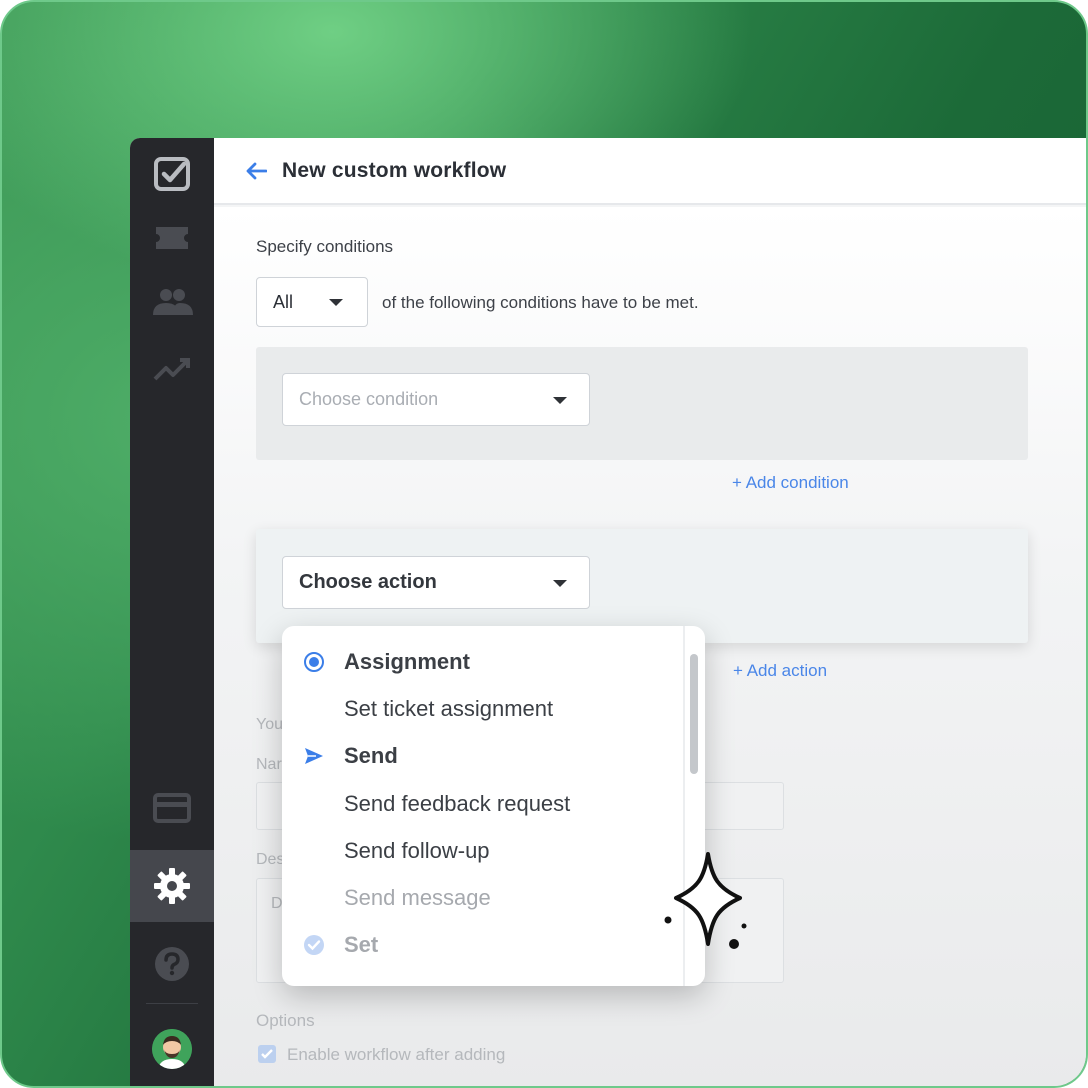 The image size is (1088, 1088). Describe the element at coordinates (277, 903) in the screenshot. I see `description-placeholder: D` at that location.